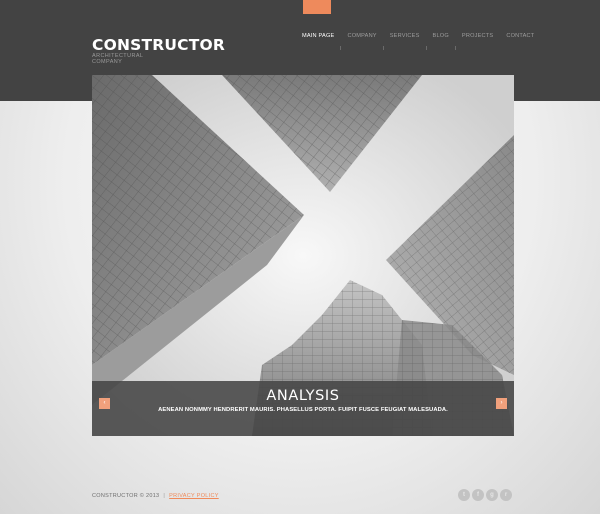 The width and height of the screenshot is (600, 514). I want to click on nav-item-main-page: MAIN PAGE, so click(322, 41).